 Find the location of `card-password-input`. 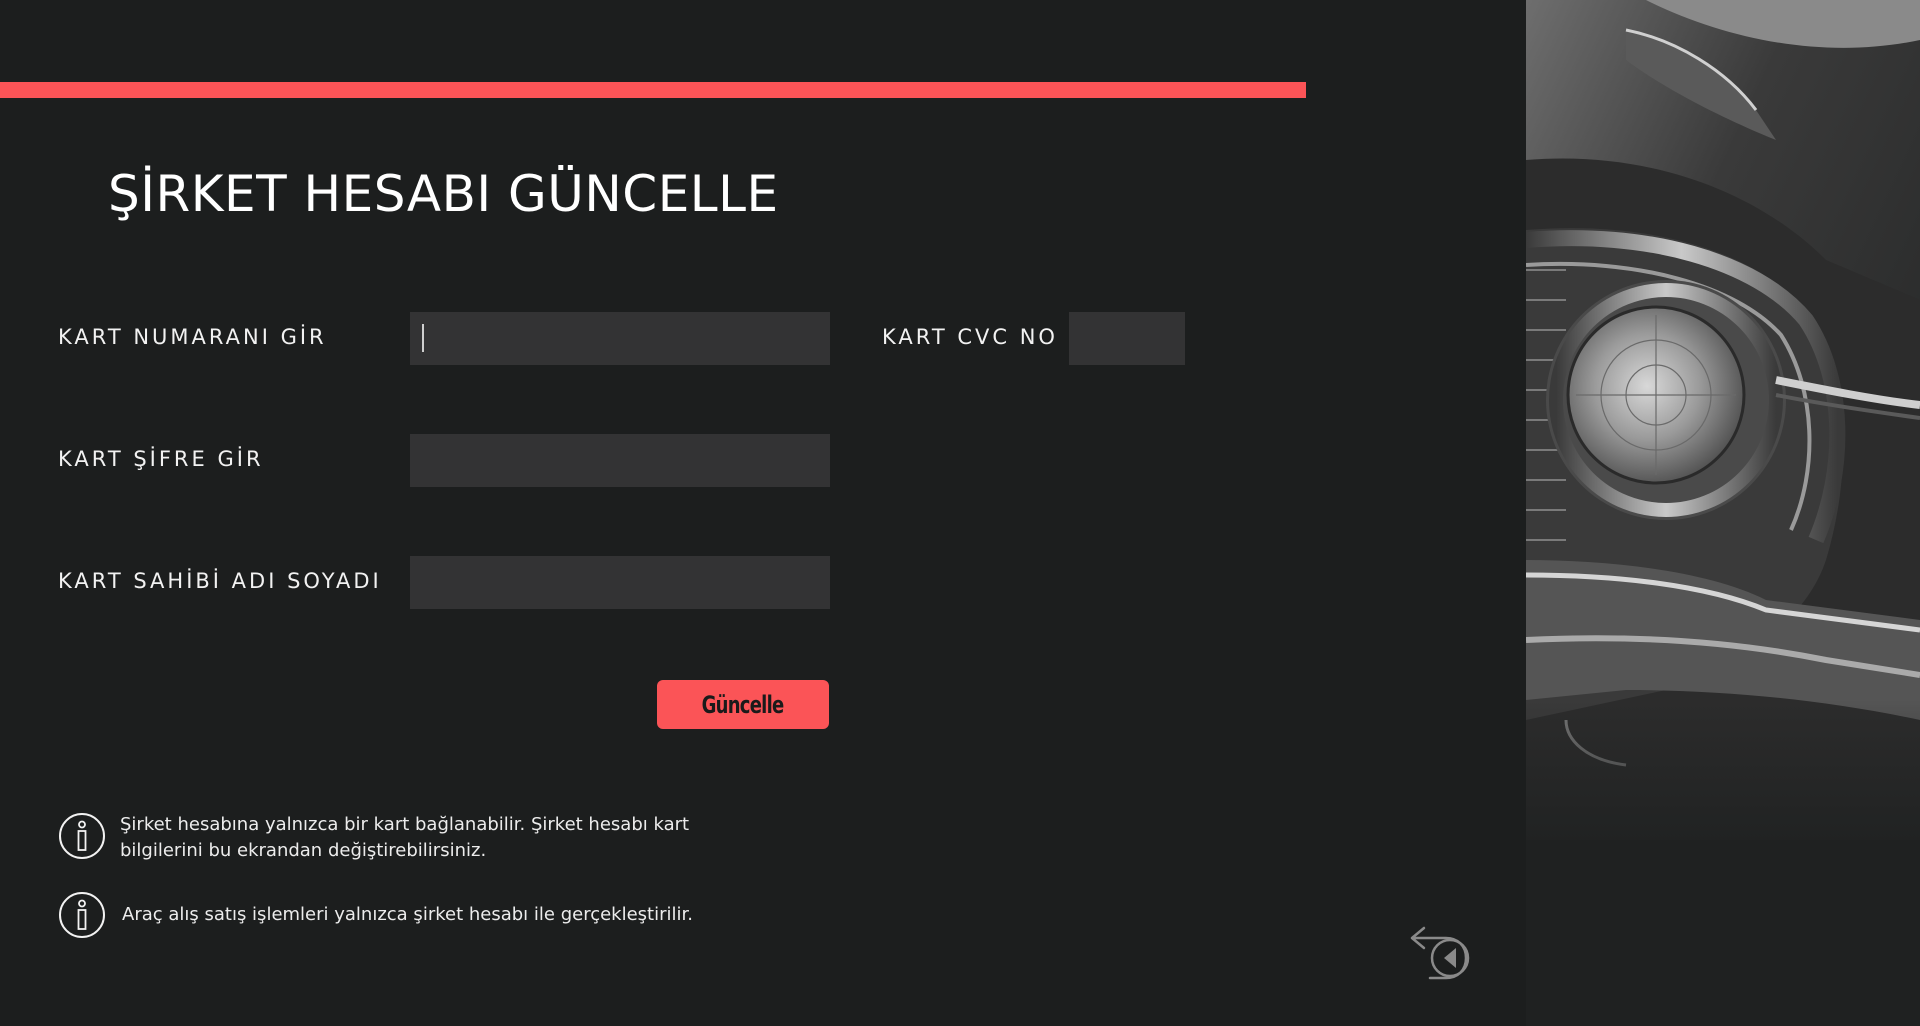

card-password-input is located at coordinates (620, 460).